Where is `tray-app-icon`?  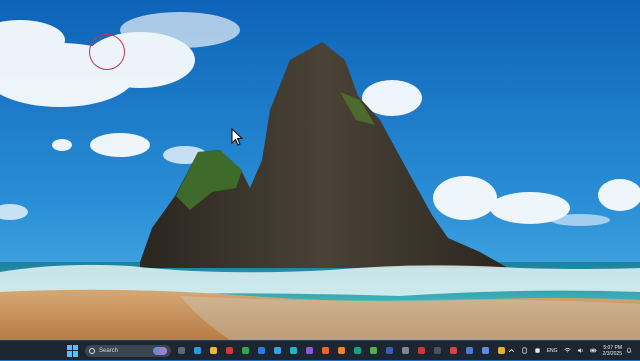
tray-app-icon is located at coordinates (524, 350).